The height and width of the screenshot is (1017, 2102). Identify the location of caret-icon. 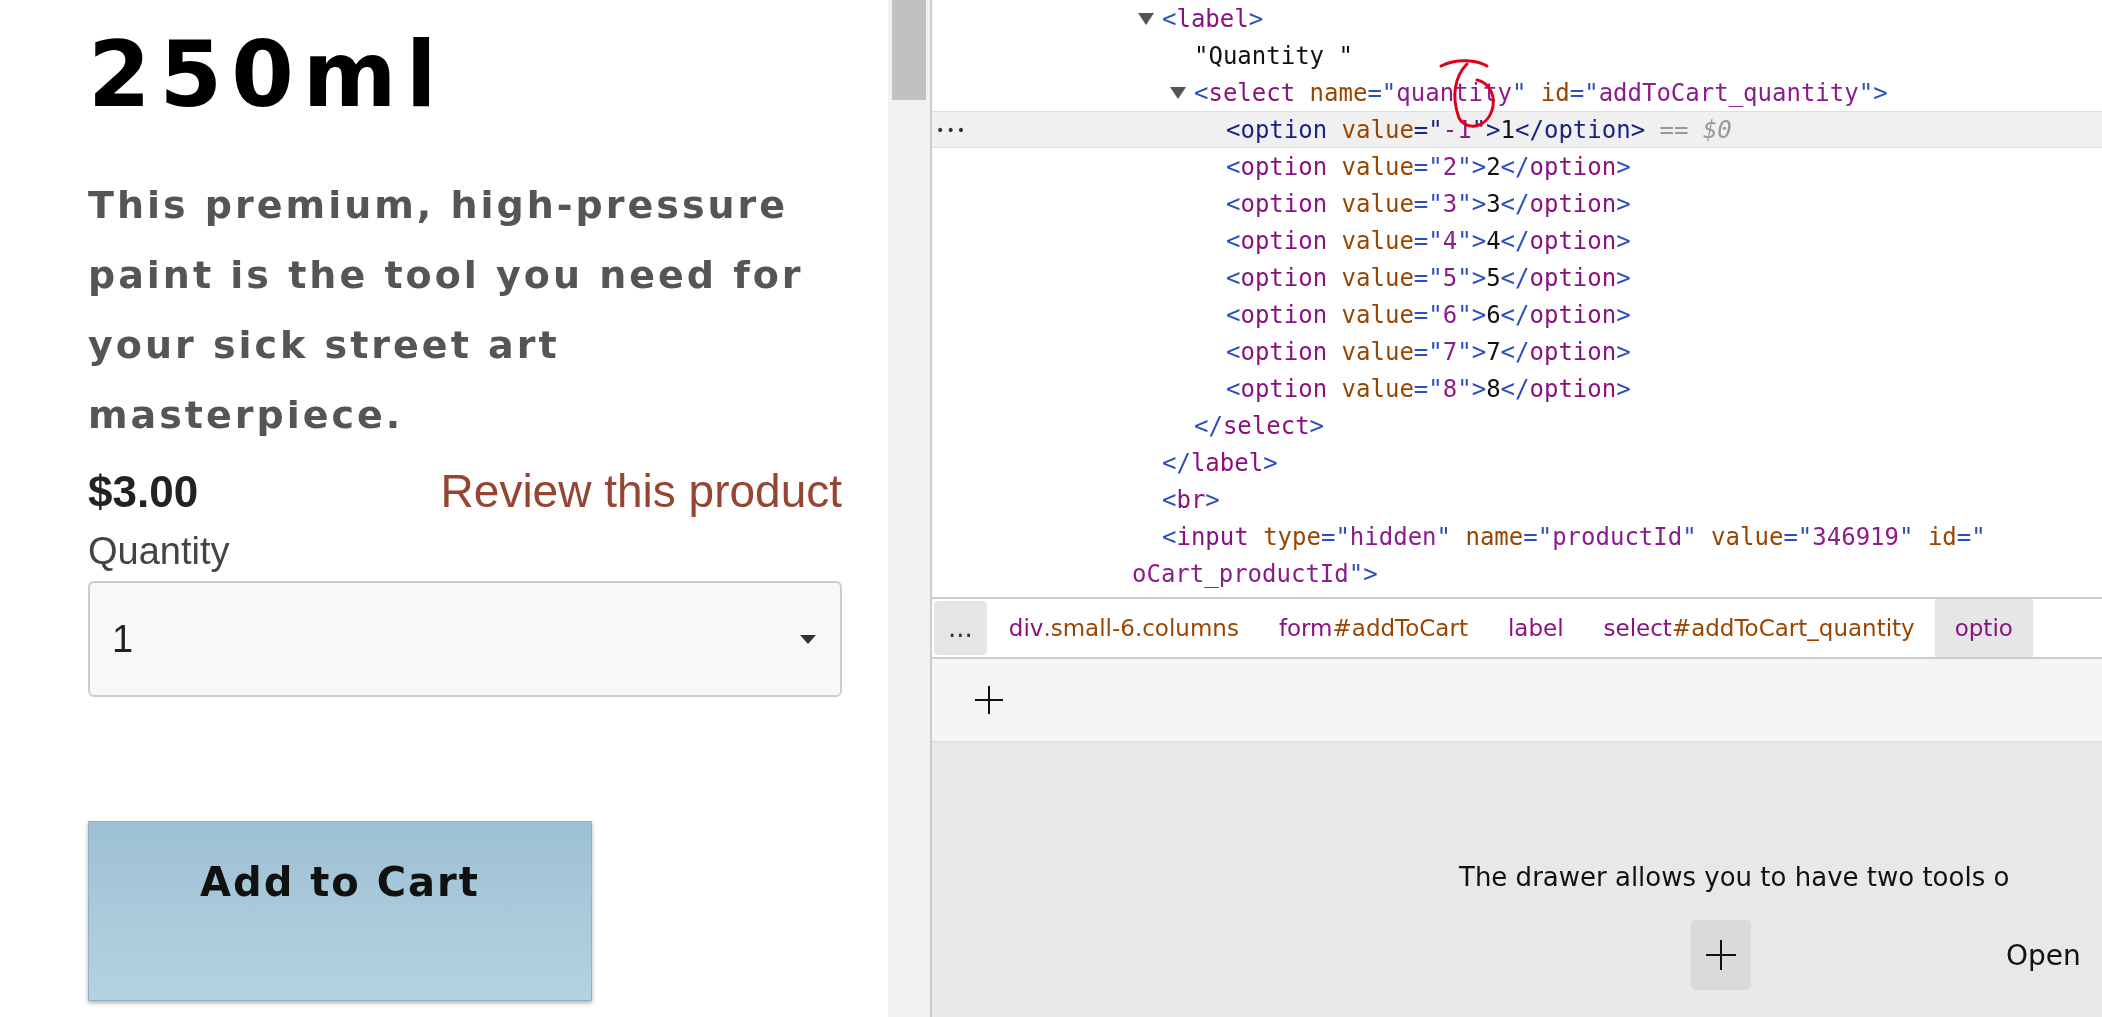
(808, 639).